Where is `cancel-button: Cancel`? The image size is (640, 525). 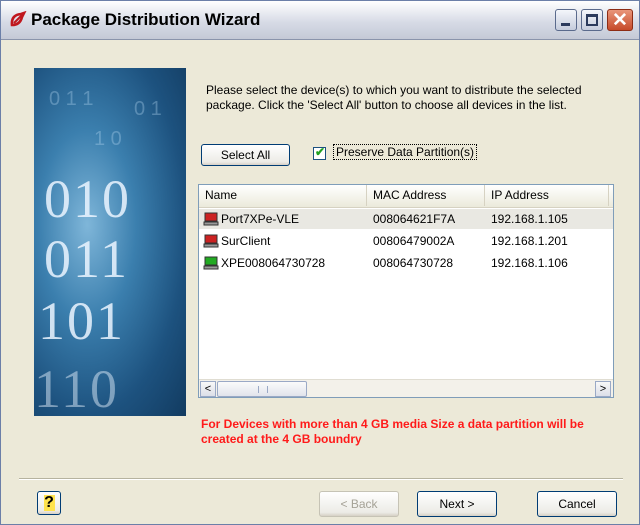
cancel-button: Cancel is located at coordinates (577, 504).